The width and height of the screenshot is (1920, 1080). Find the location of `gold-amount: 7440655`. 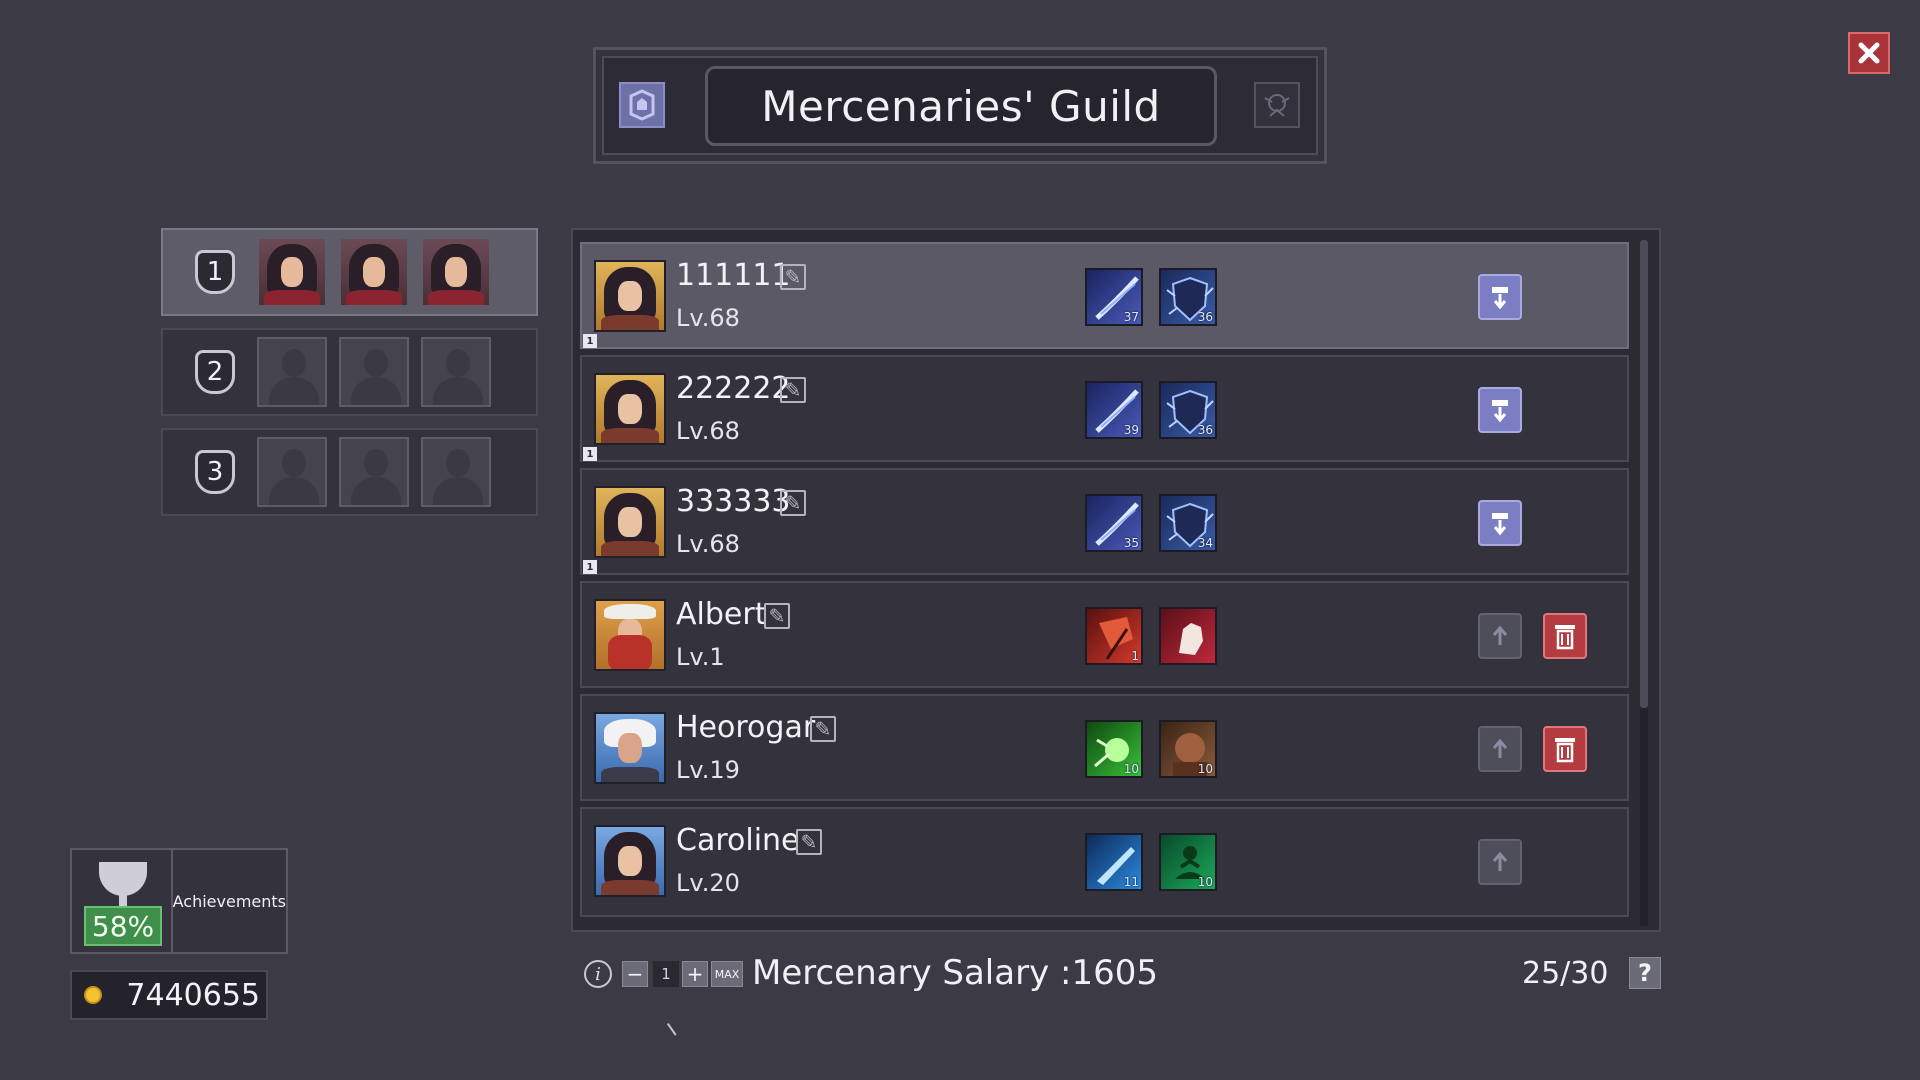

gold-amount: 7440655 is located at coordinates (193, 995).